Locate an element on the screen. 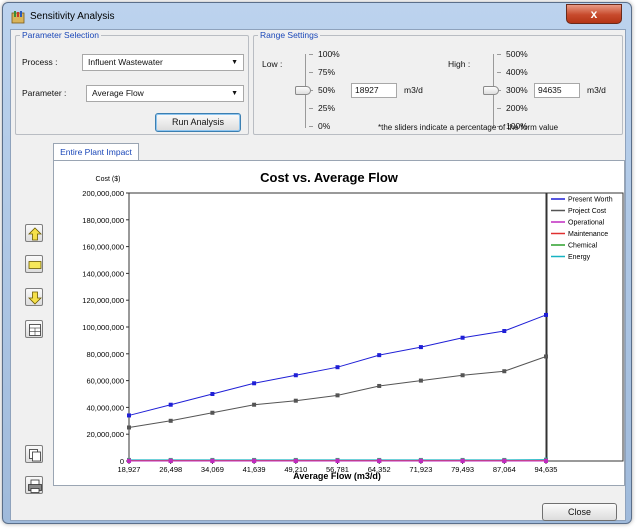 This screenshot has height=529, width=638. parameter-select: Average Flow ▼ is located at coordinates (165, 93).